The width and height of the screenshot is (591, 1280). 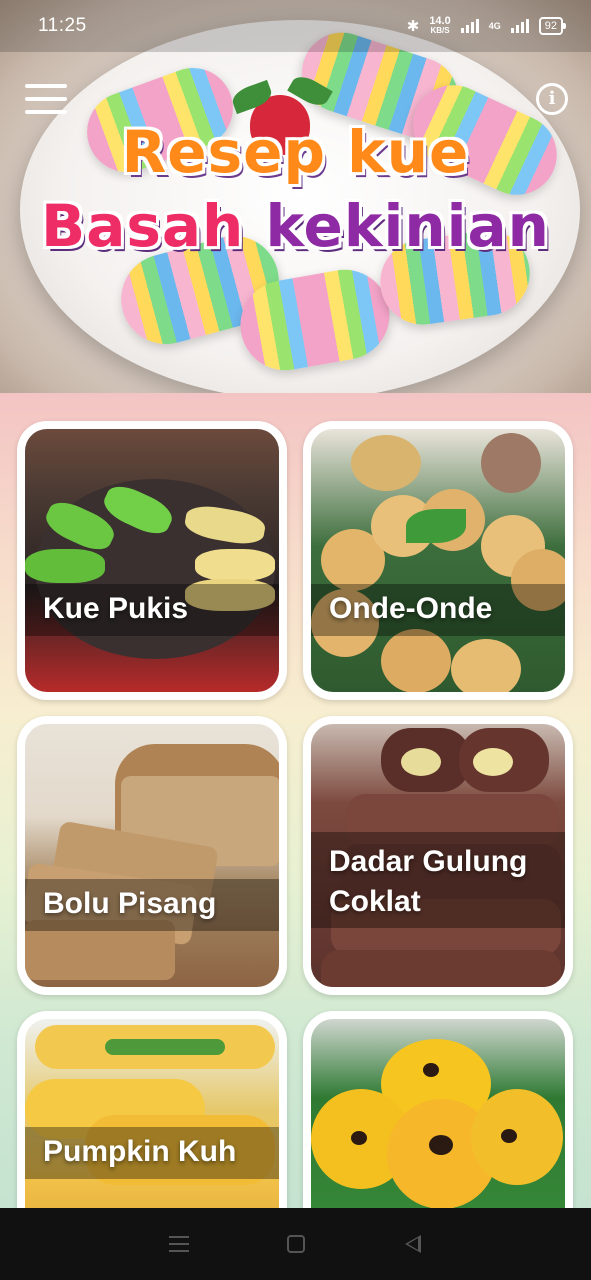 I want to click on recipe-title: Pumpkin Kuh, so click(x=140, y=1151).